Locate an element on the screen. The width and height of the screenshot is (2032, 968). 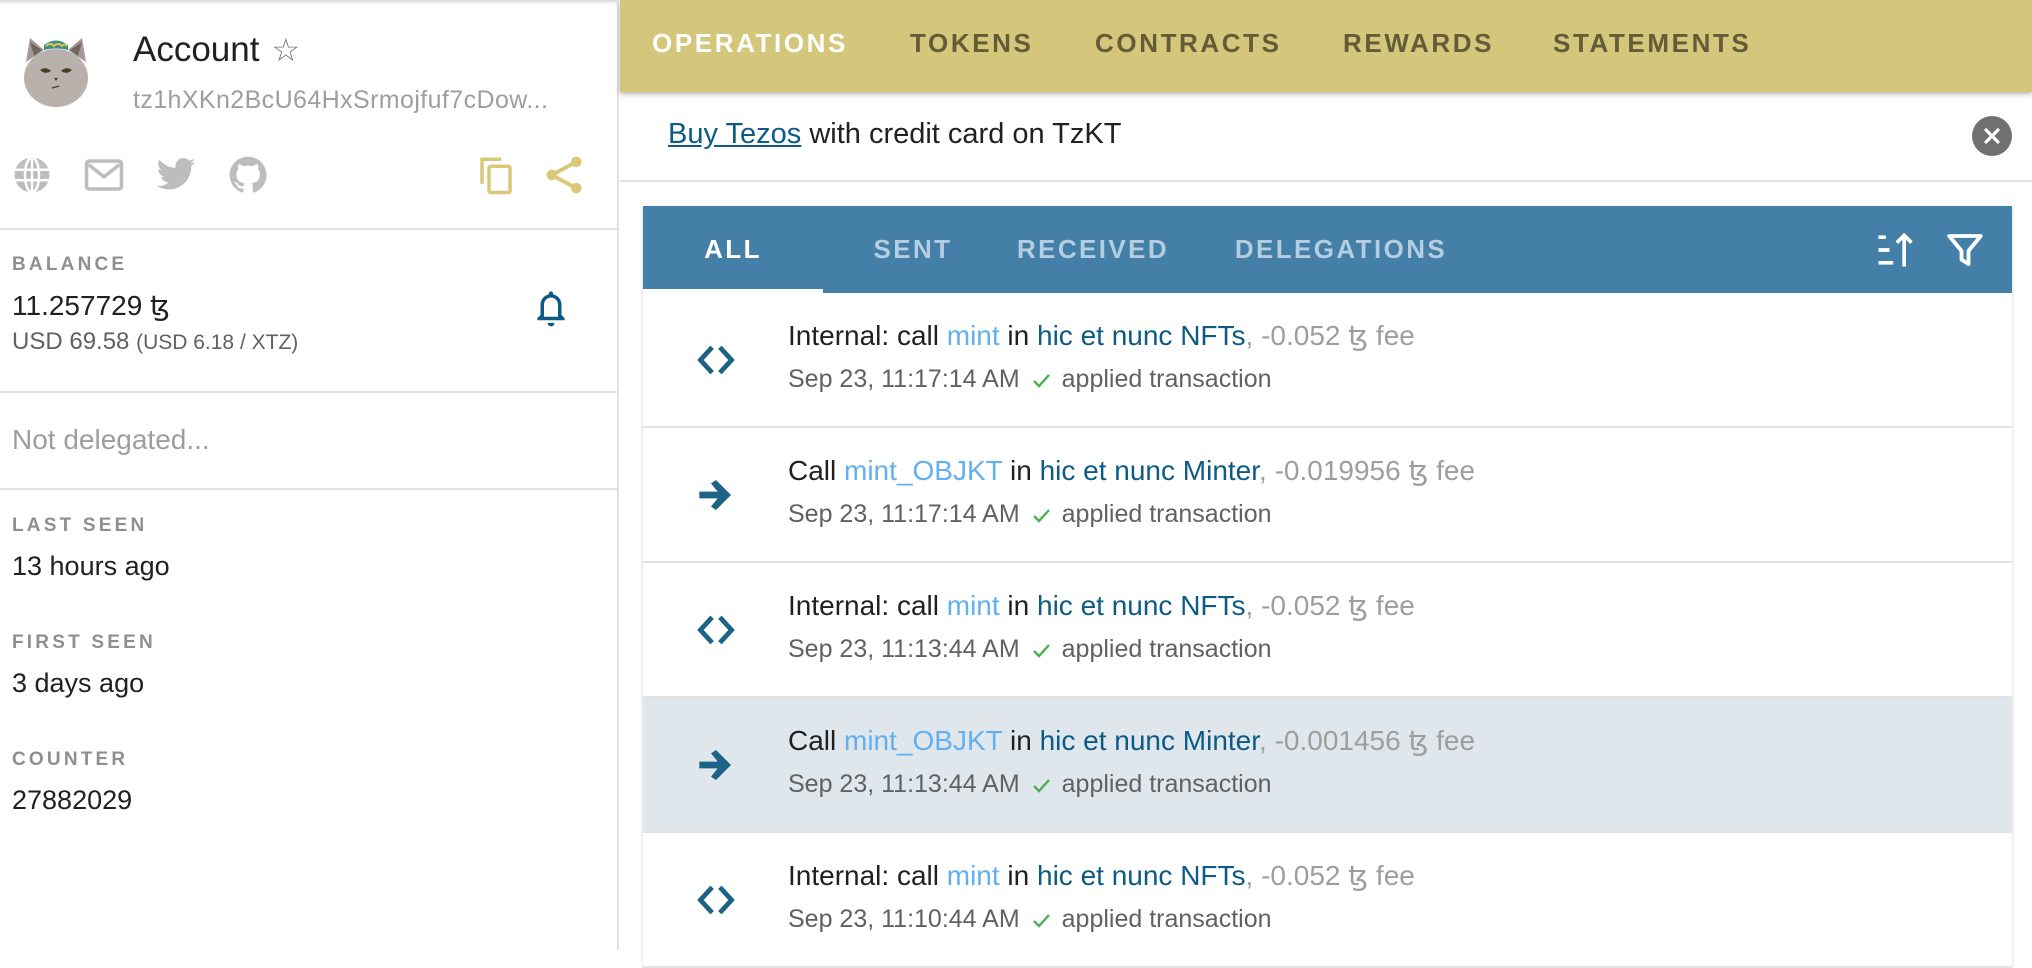
account-actions is located at coordinates (530, 175).